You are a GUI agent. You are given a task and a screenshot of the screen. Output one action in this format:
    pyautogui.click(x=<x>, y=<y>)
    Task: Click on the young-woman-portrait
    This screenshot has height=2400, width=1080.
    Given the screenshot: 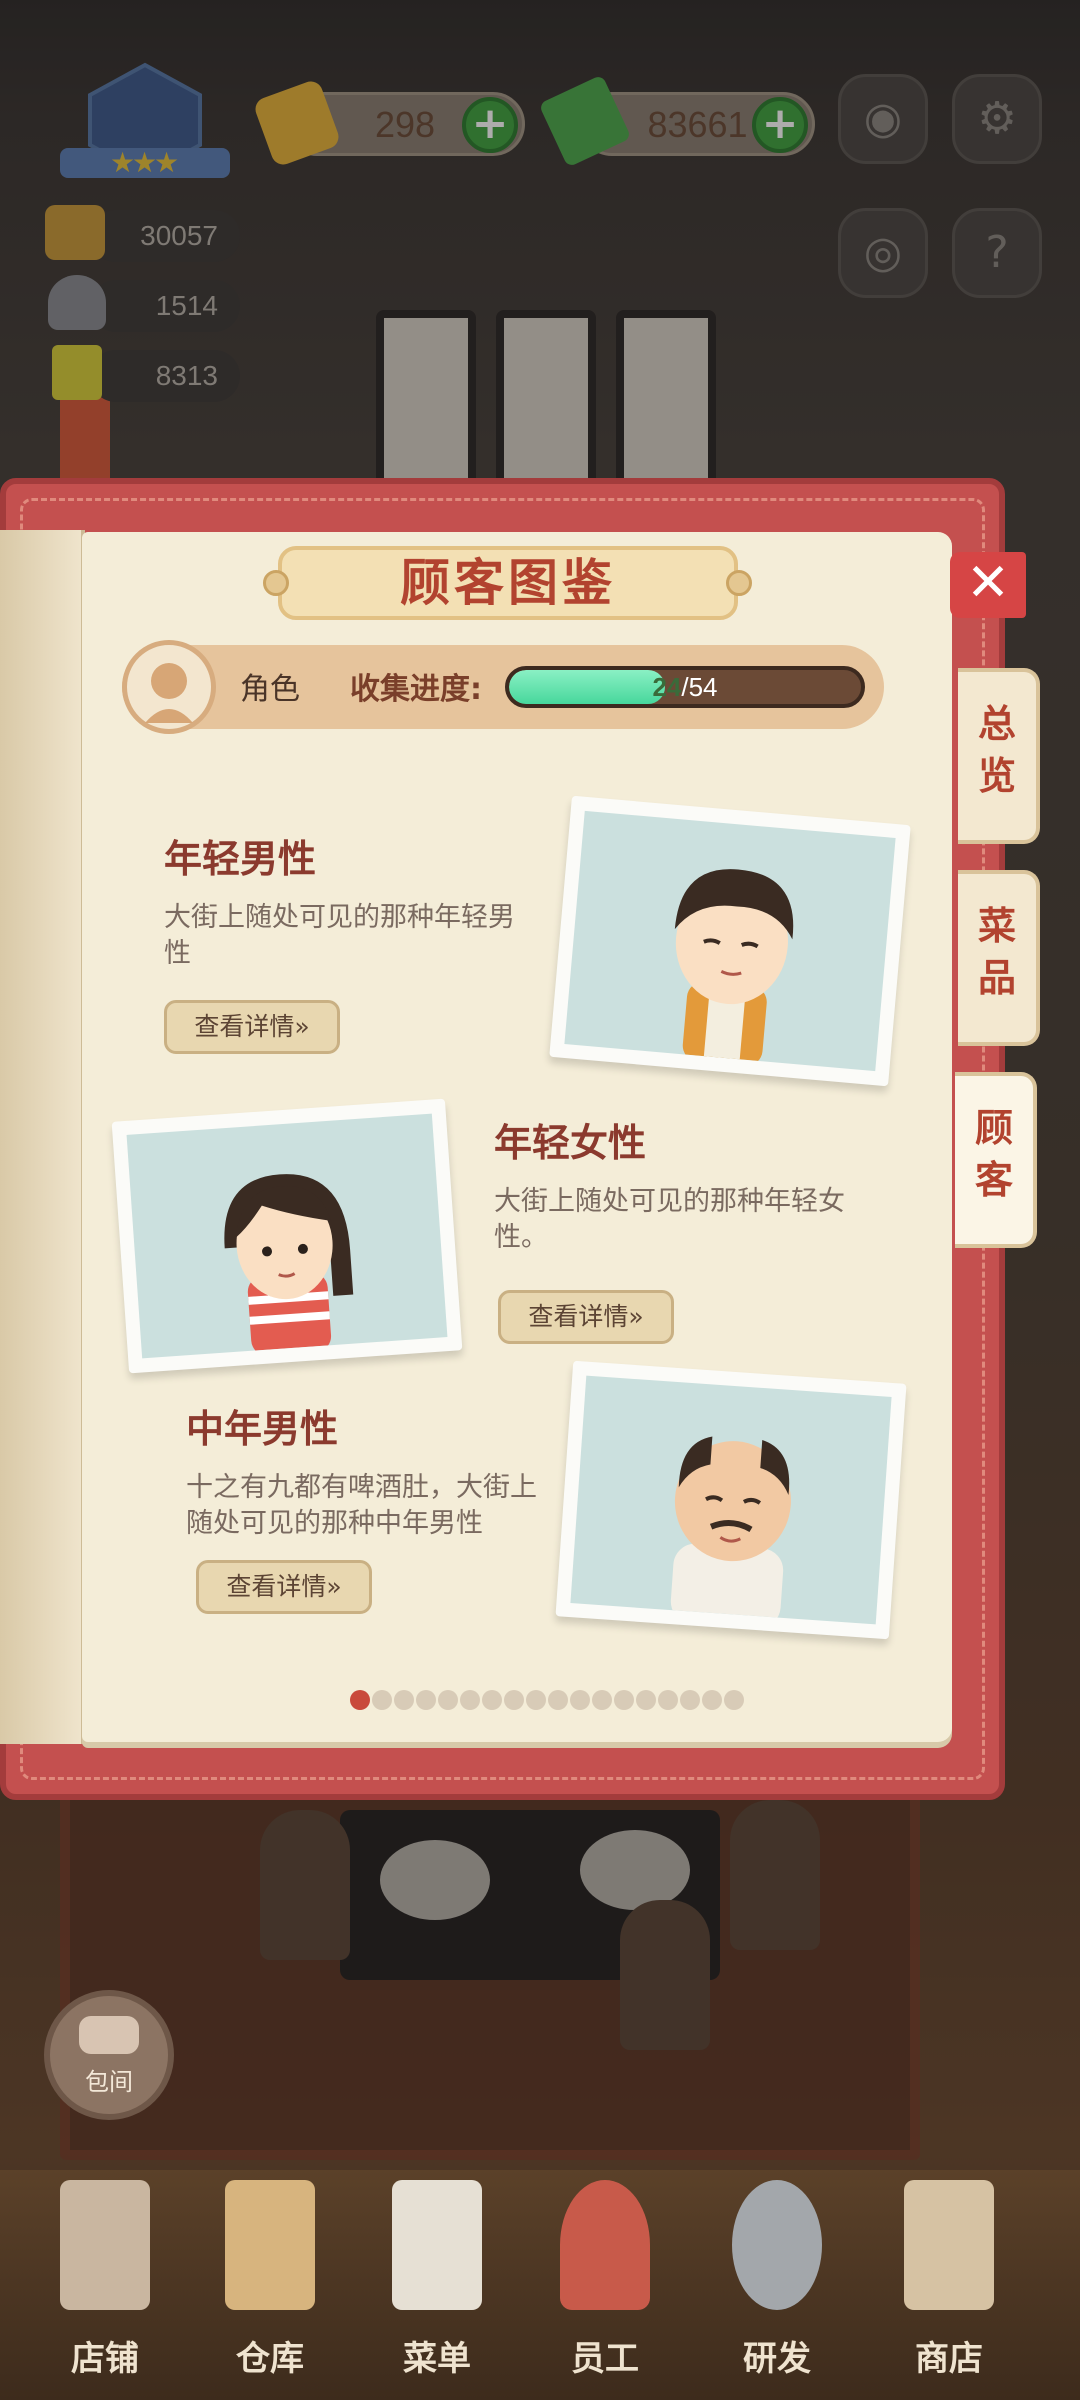 What is the action you would take?
    pyautogui.click(x=289, y=1265)
    